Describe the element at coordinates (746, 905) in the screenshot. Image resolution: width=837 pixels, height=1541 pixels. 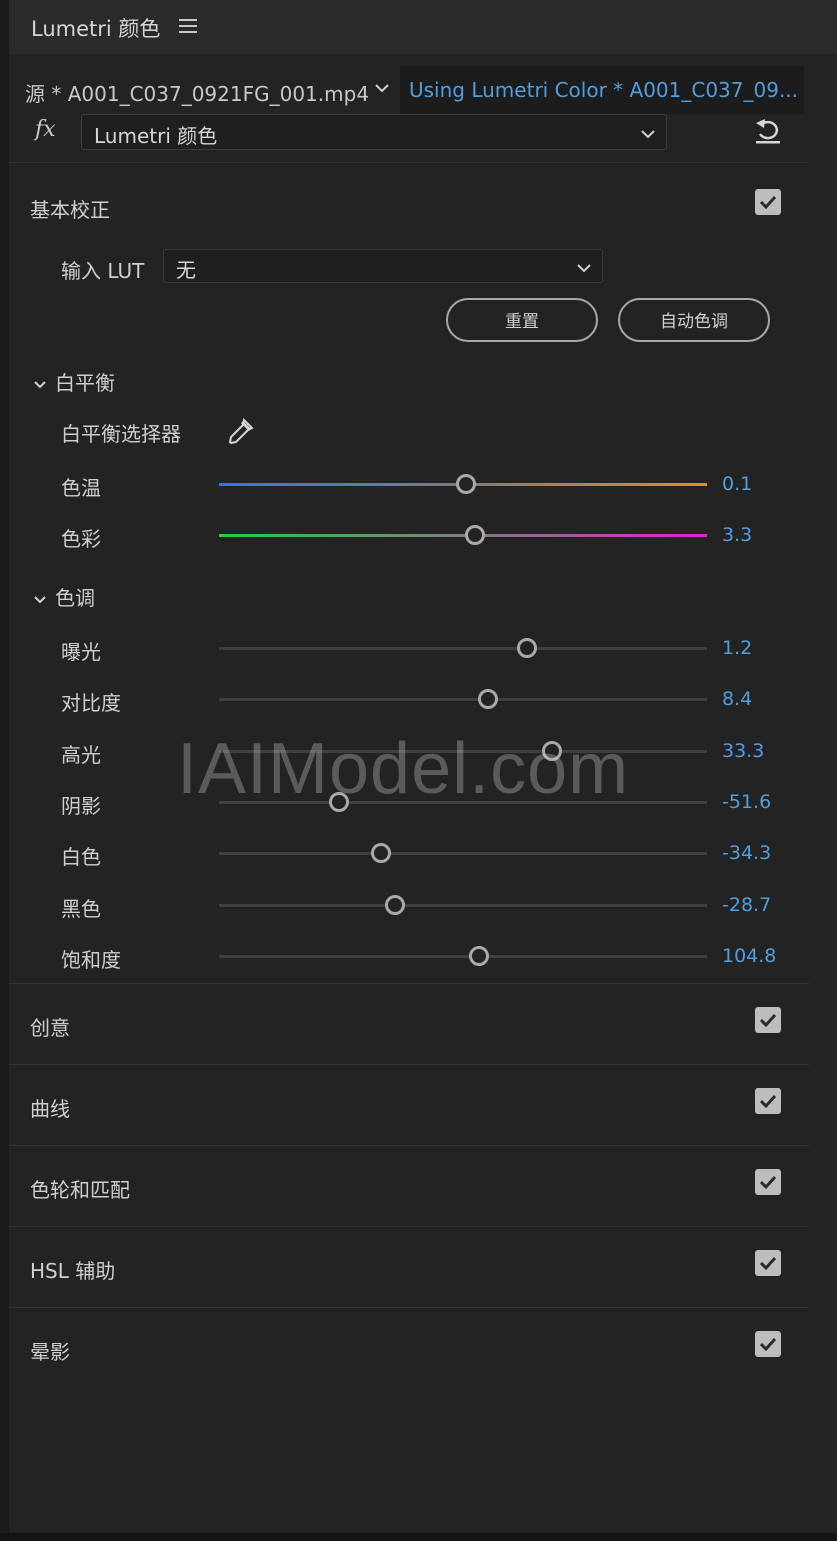
I see `slider-value: -28.7` at that location.